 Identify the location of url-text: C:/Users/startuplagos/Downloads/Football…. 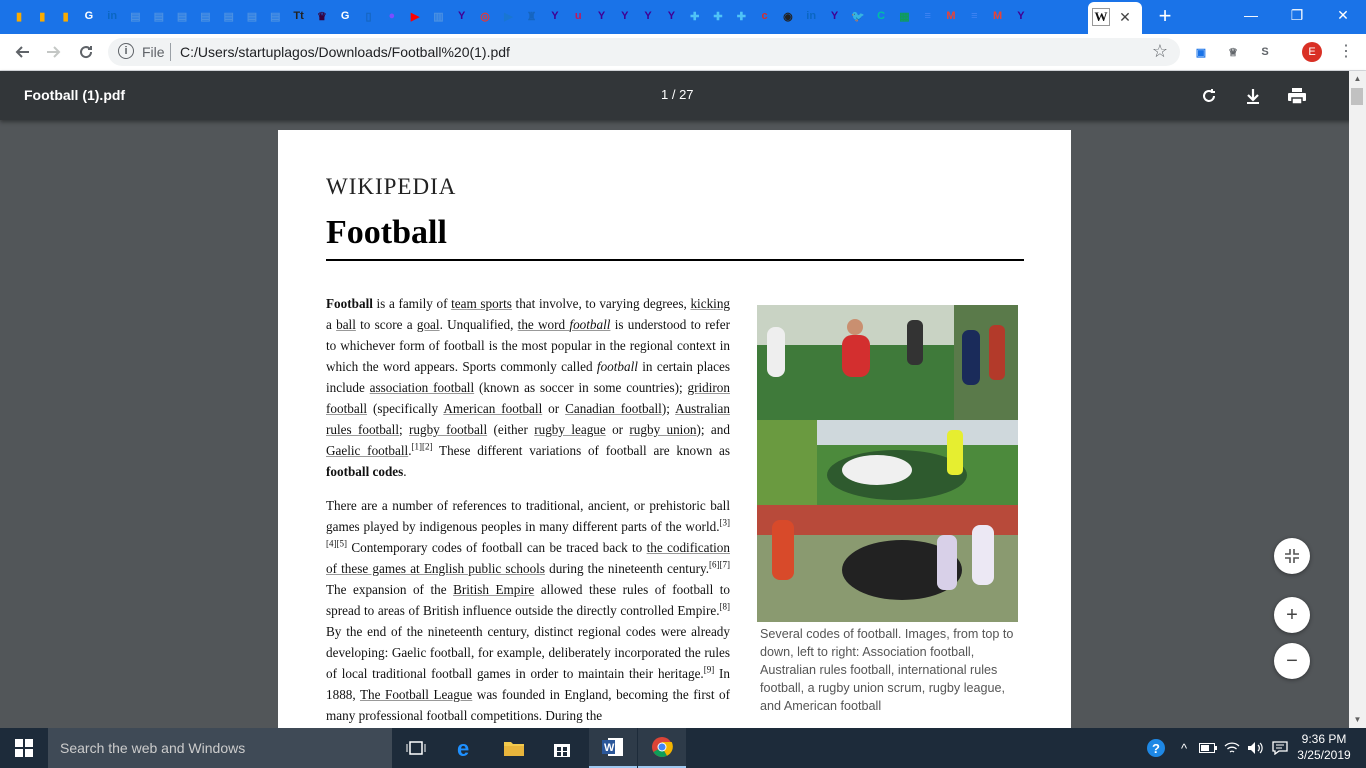
(345, 52).